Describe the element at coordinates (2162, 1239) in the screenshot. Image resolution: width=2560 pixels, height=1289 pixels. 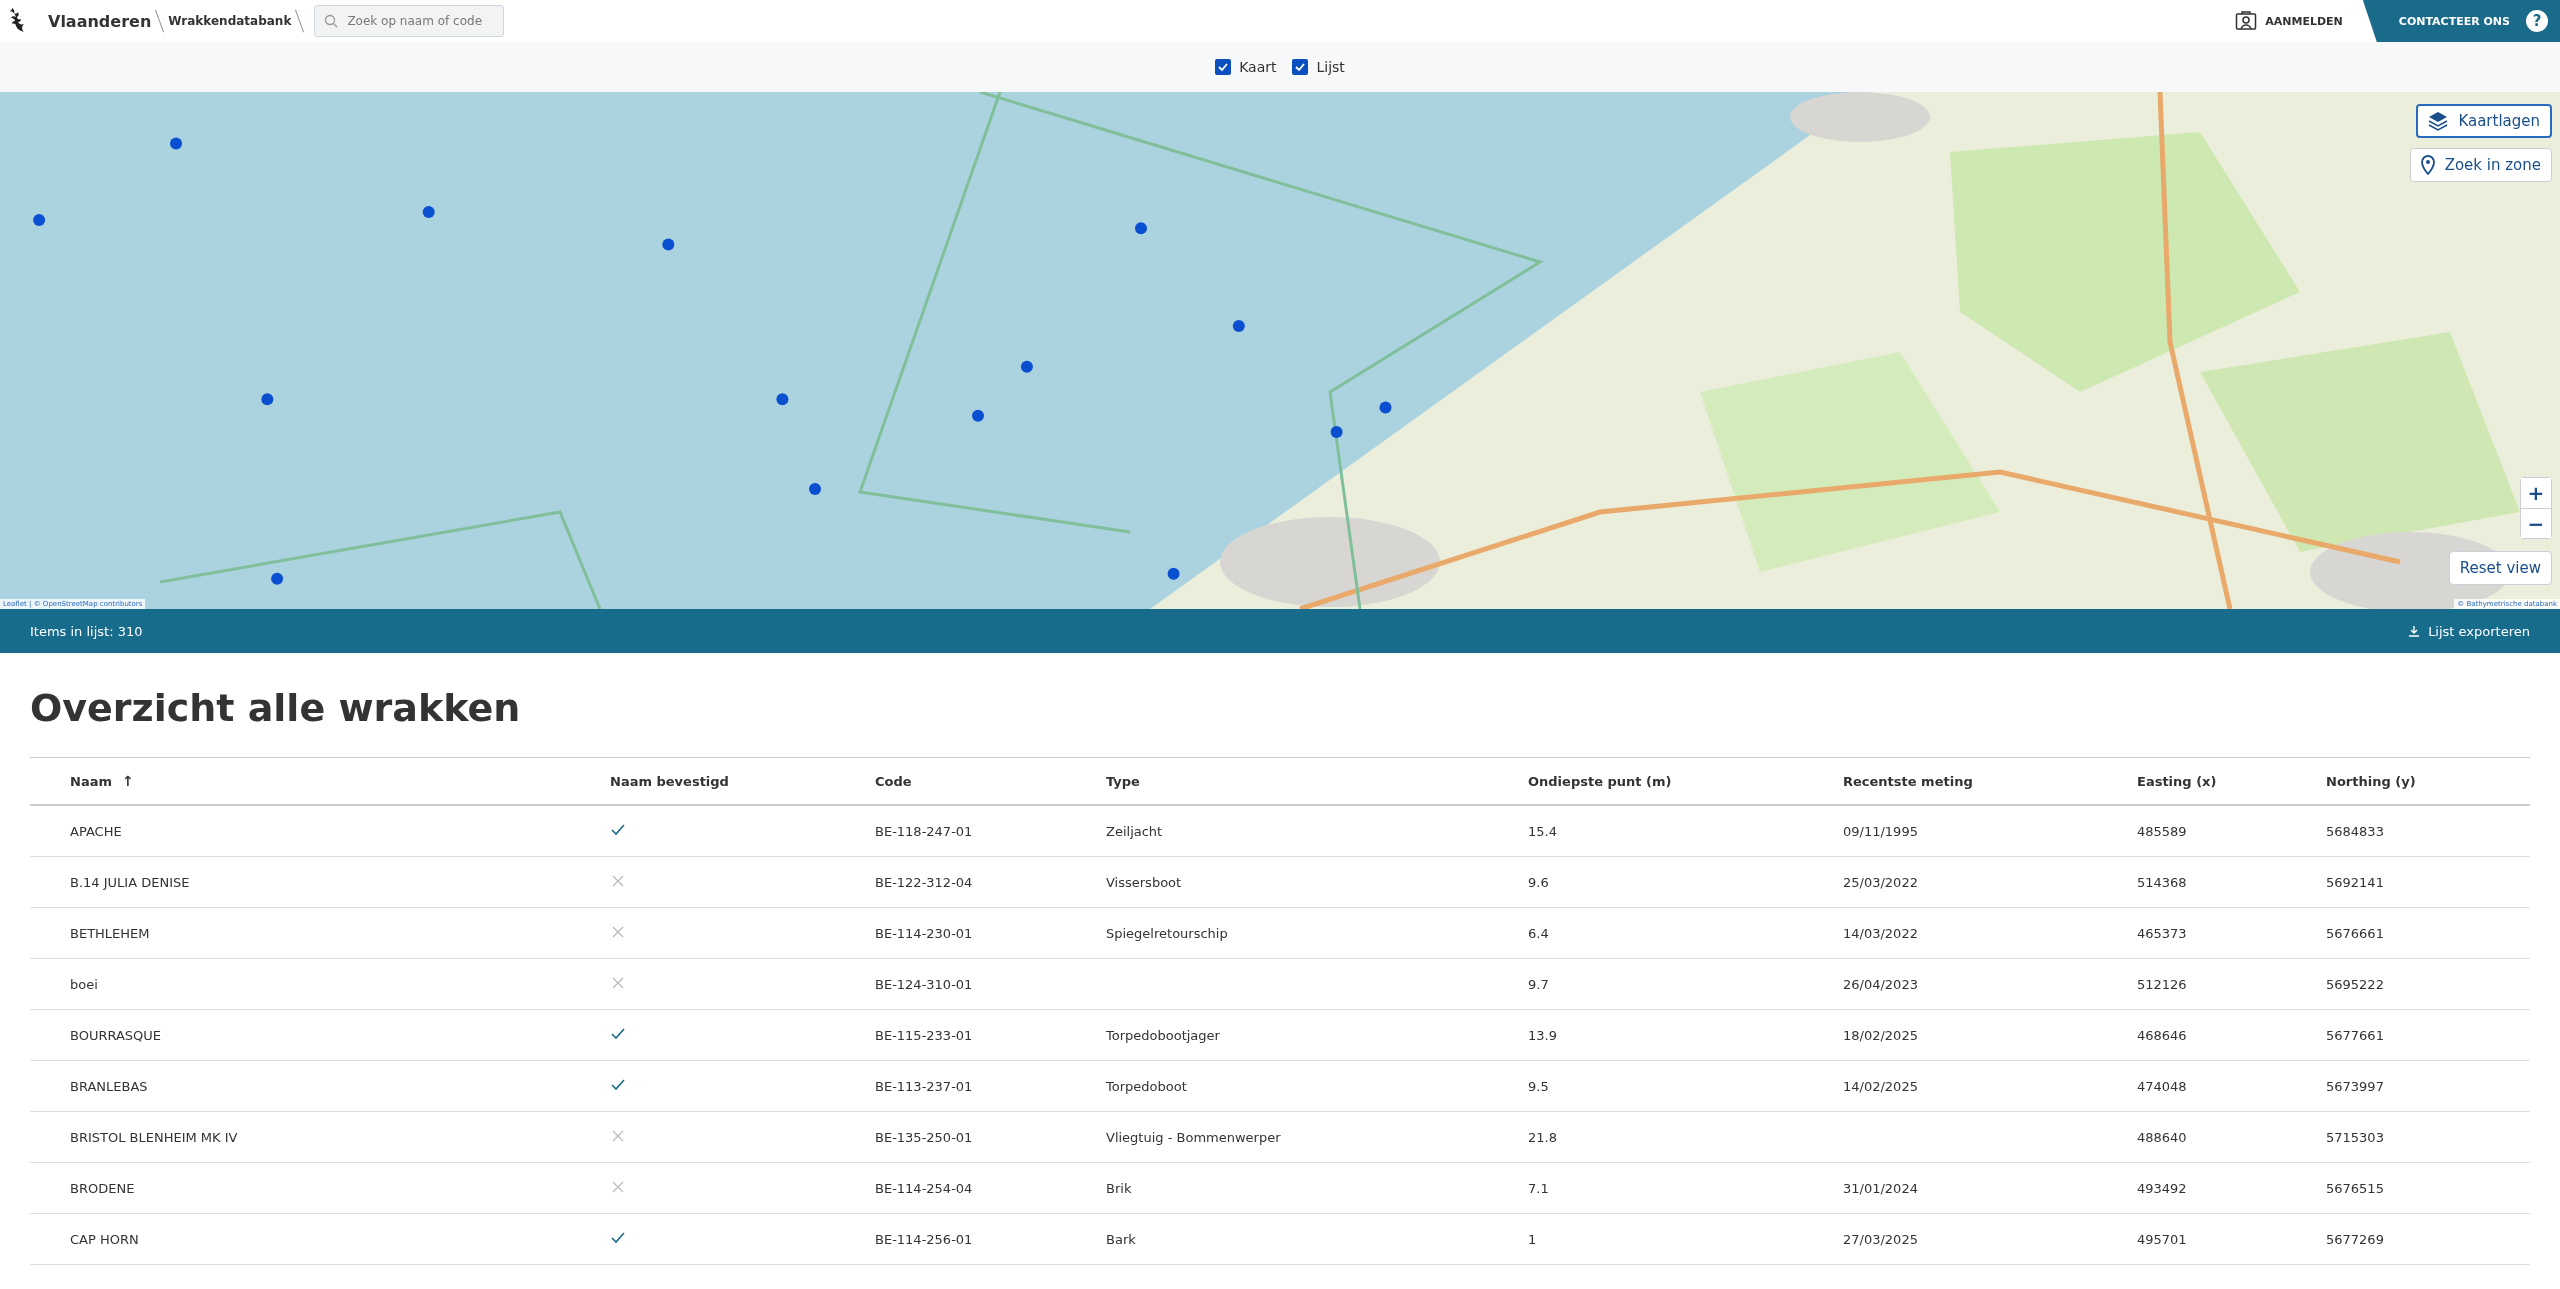
I see `table-cell: 495701` at that location.